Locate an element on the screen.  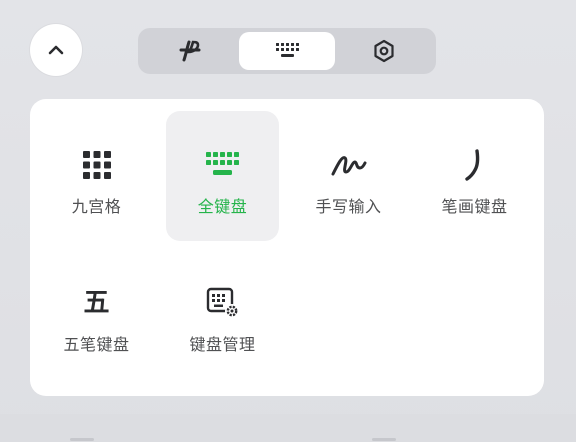
wubi-icon: 五 is located at coordinates (97, 303).